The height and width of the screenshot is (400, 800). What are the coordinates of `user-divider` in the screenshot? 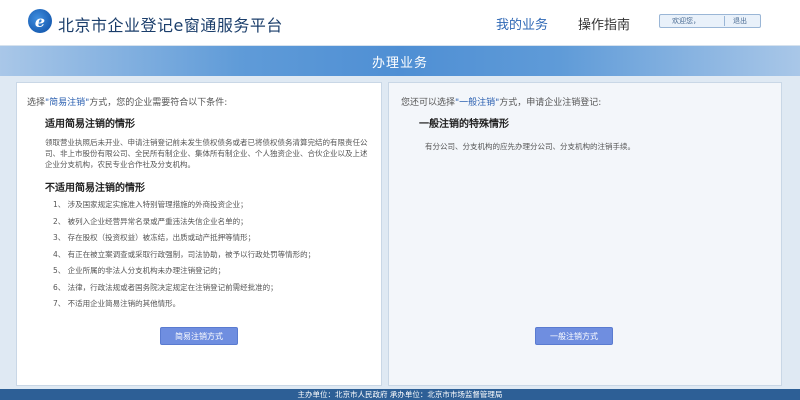 It's located at (724, 21).